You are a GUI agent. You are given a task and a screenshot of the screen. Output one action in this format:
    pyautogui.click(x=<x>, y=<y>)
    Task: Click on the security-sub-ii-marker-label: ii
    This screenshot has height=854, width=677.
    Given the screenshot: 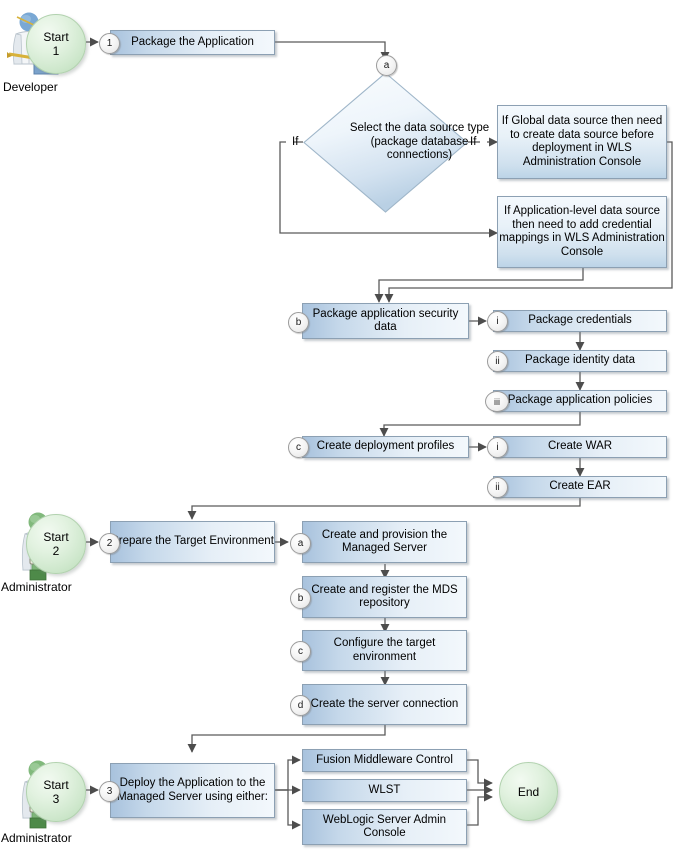 What is the action you would take?
    pyautogui.click(x=497, y=361)
    